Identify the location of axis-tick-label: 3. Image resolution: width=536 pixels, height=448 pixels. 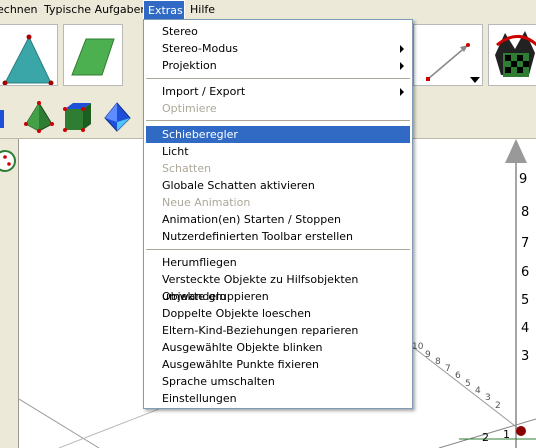
(525, 356).